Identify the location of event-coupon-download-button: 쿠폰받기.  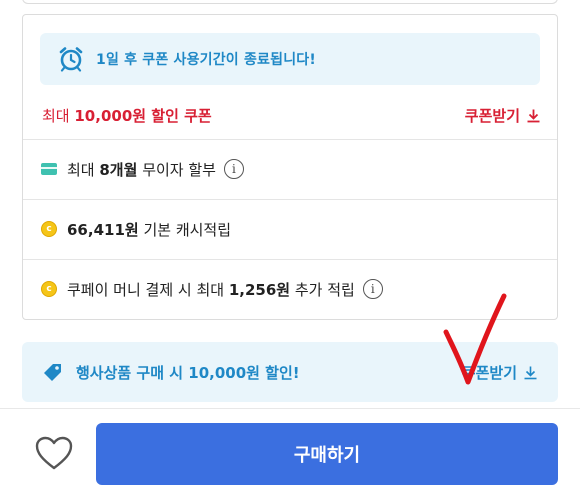
(500, 372).